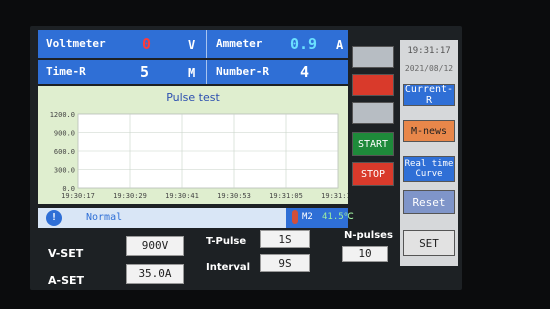  Describe the element at coordinates (147, 44) in the screenshot. I see `voltmeter-value: 0` at that location.